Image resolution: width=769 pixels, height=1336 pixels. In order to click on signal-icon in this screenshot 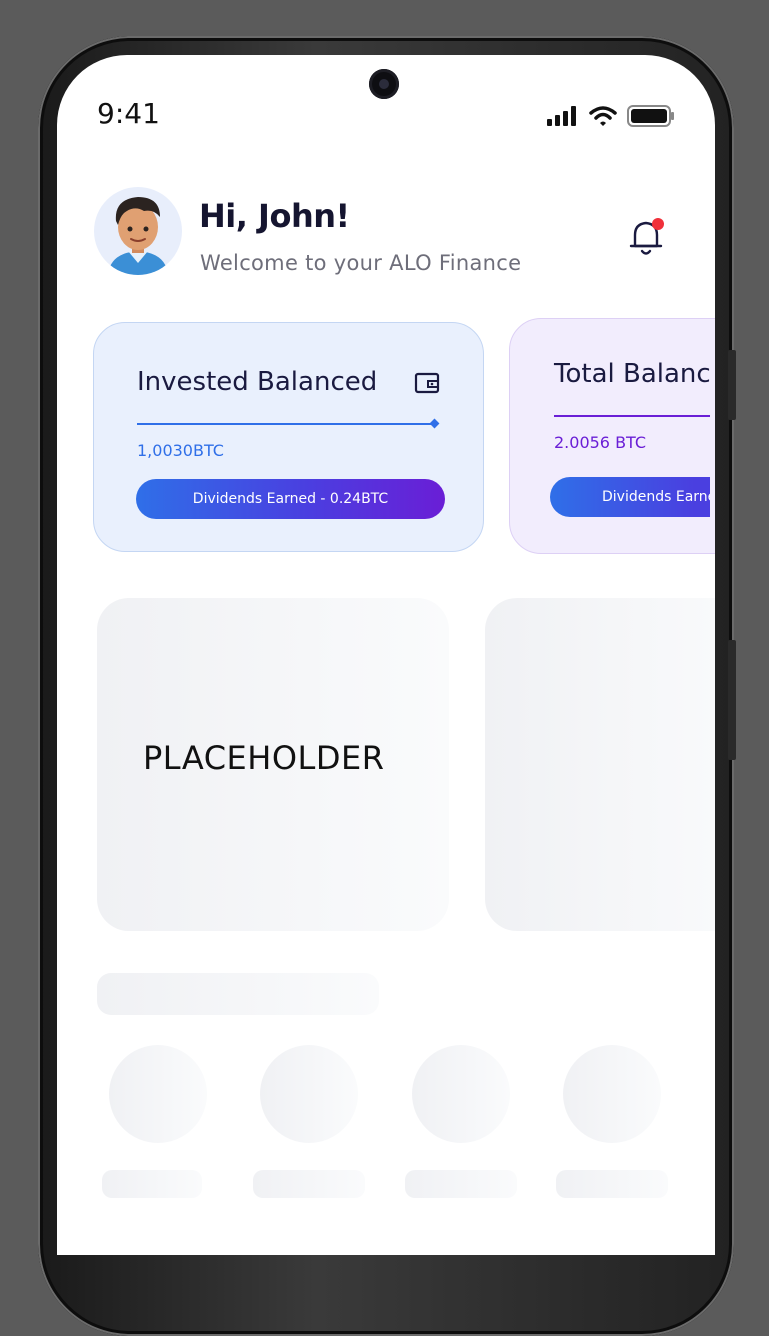, I will do `click(561, 116)`.